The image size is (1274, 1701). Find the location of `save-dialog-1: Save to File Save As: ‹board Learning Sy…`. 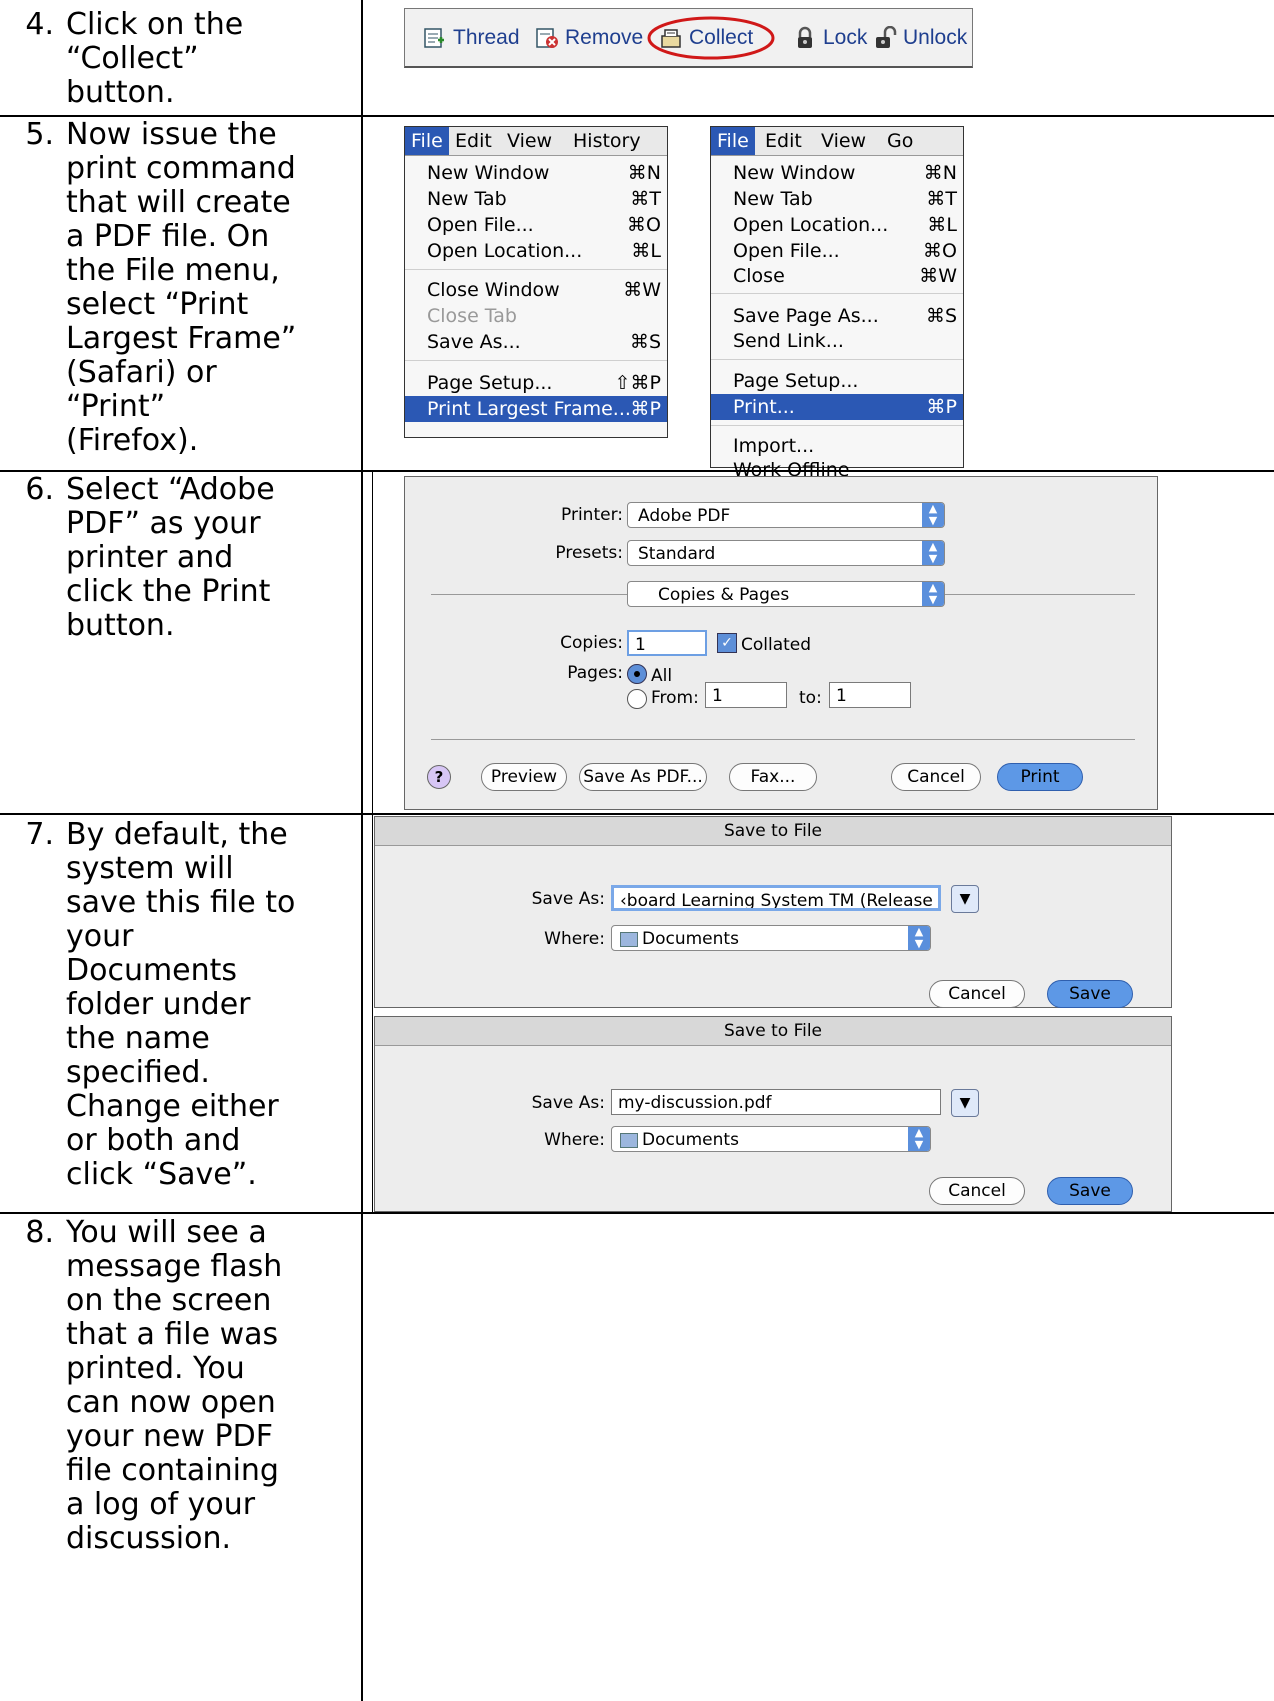

save-dialog-1: Save to File Save As: ‹board Learning Sy… is located at coordinates (773, 912).